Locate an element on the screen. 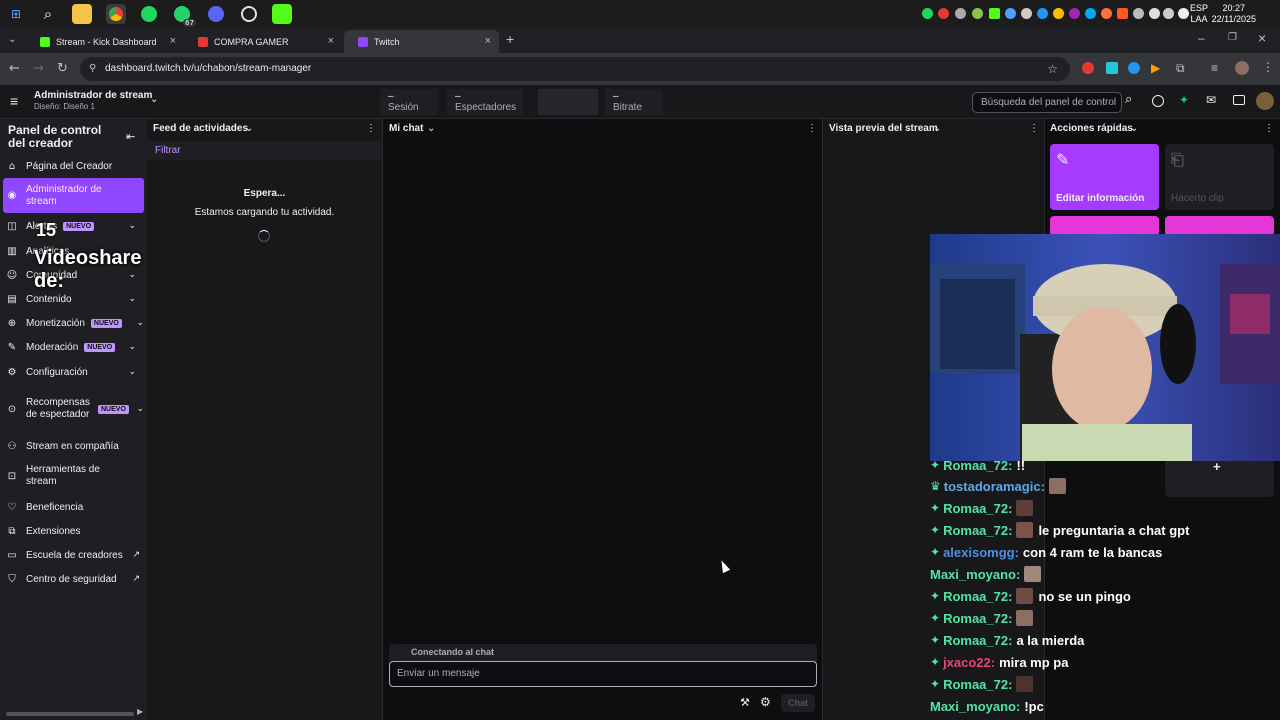 The width and height of the screenshot is (1280, 720). extension-red-icon is located at coordinates (1088, 68).